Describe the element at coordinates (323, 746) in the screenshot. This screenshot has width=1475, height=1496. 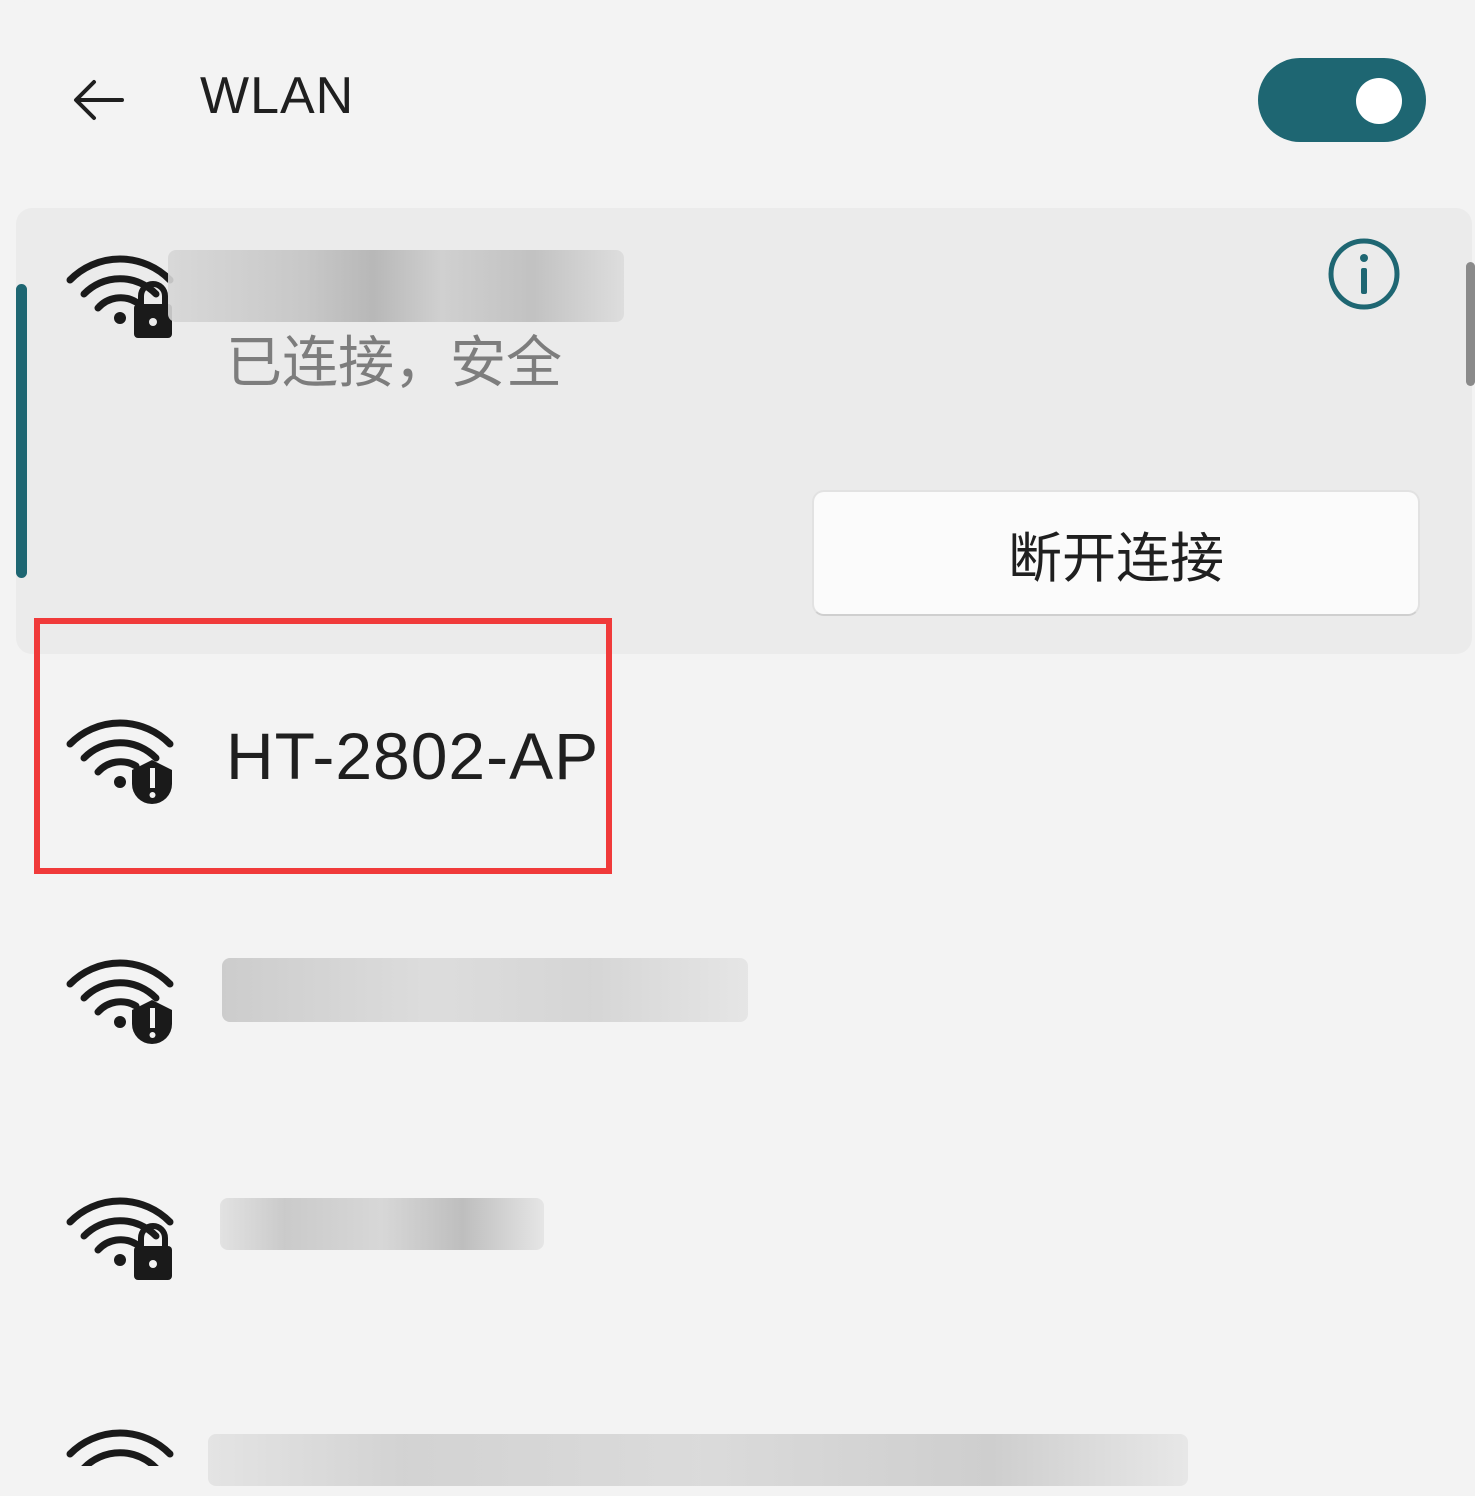
I see `annotation-highlight-box` at that location.